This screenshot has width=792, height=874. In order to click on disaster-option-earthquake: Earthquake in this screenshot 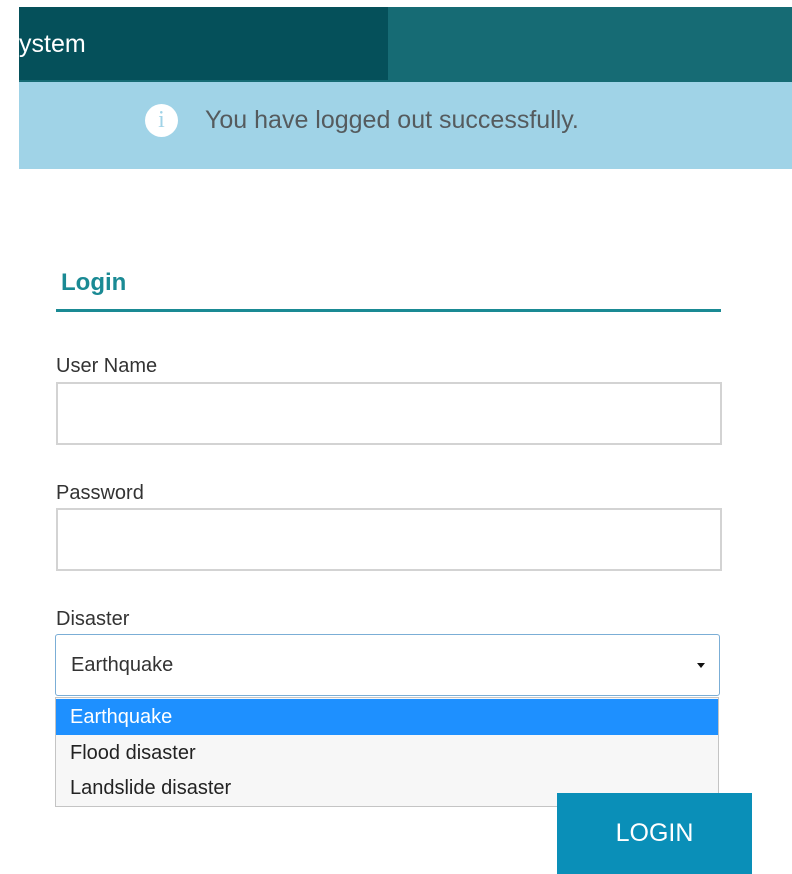, I will do `click(387, 717)`.